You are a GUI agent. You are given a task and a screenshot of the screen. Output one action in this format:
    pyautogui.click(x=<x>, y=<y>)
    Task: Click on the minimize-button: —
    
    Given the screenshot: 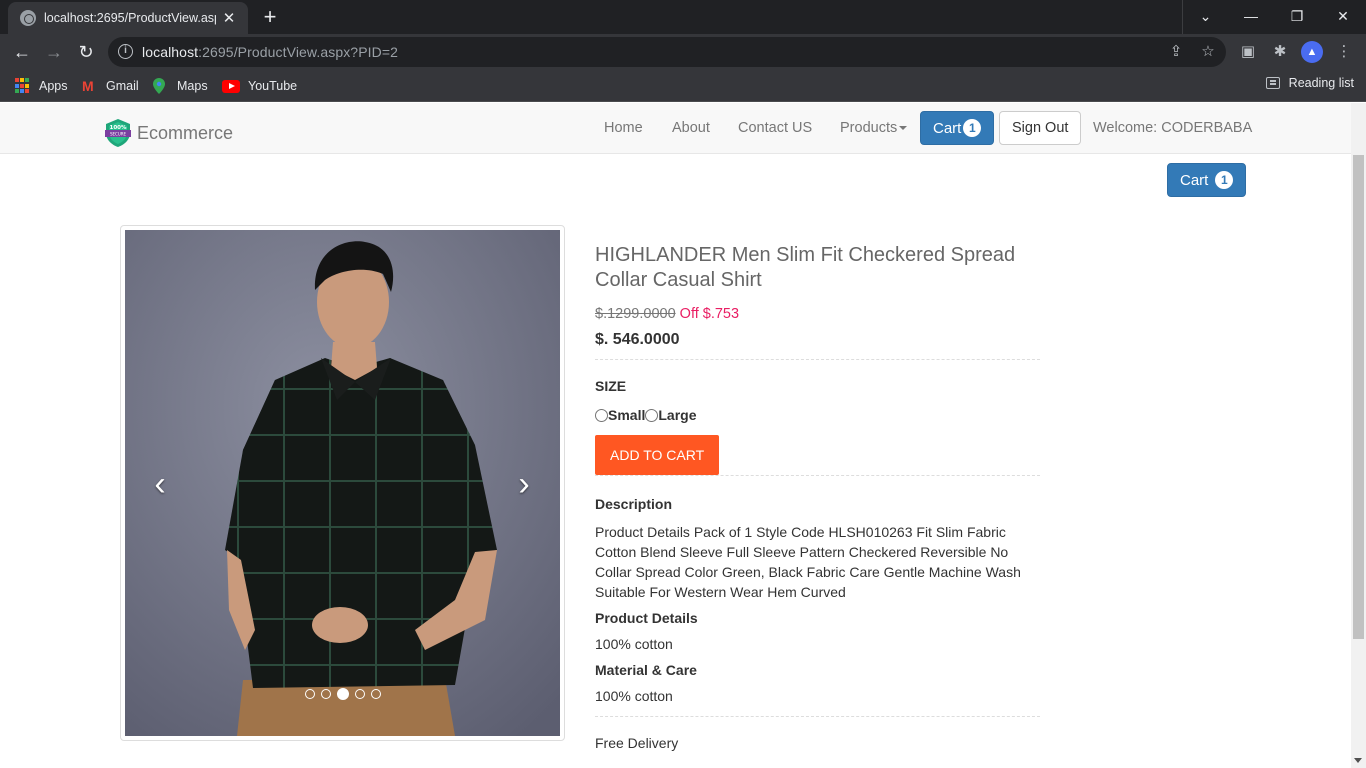 What is the action you would take?
    pyautogui.click(x=1251, y=17)
    